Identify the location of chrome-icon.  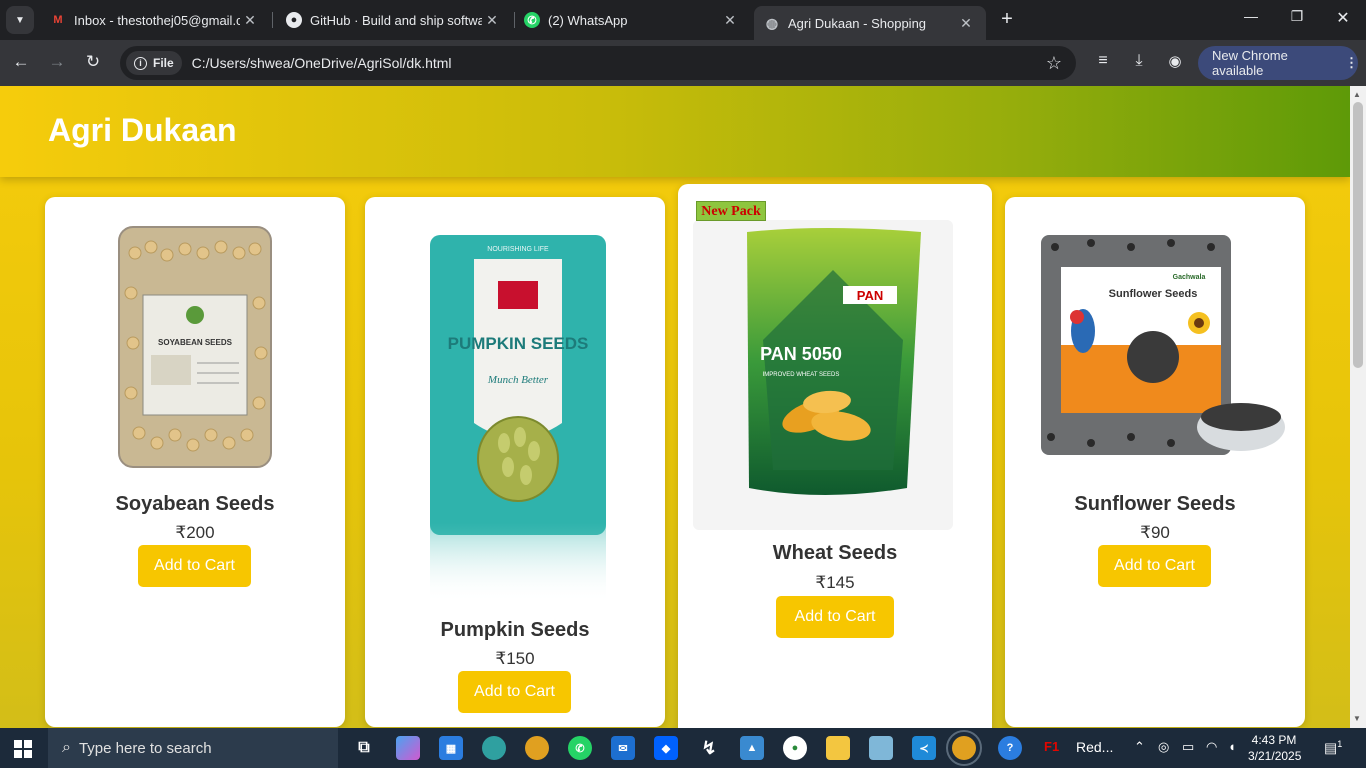
(537, 748).